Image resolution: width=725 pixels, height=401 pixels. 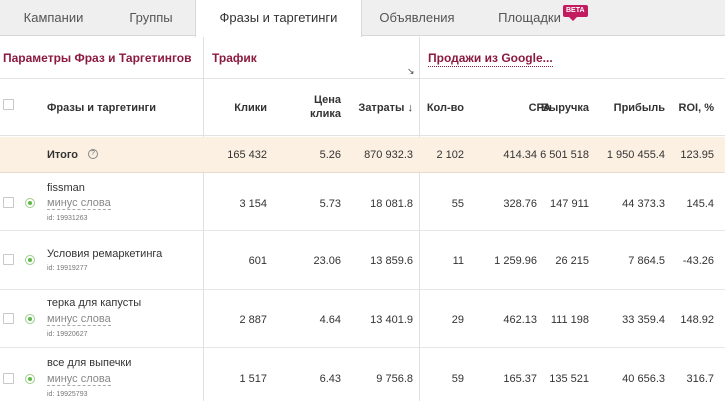 What do you see at coordinates (8, 104) in the screenshot?
I see `select-all-checkbox` at bounding box center [8, 104].